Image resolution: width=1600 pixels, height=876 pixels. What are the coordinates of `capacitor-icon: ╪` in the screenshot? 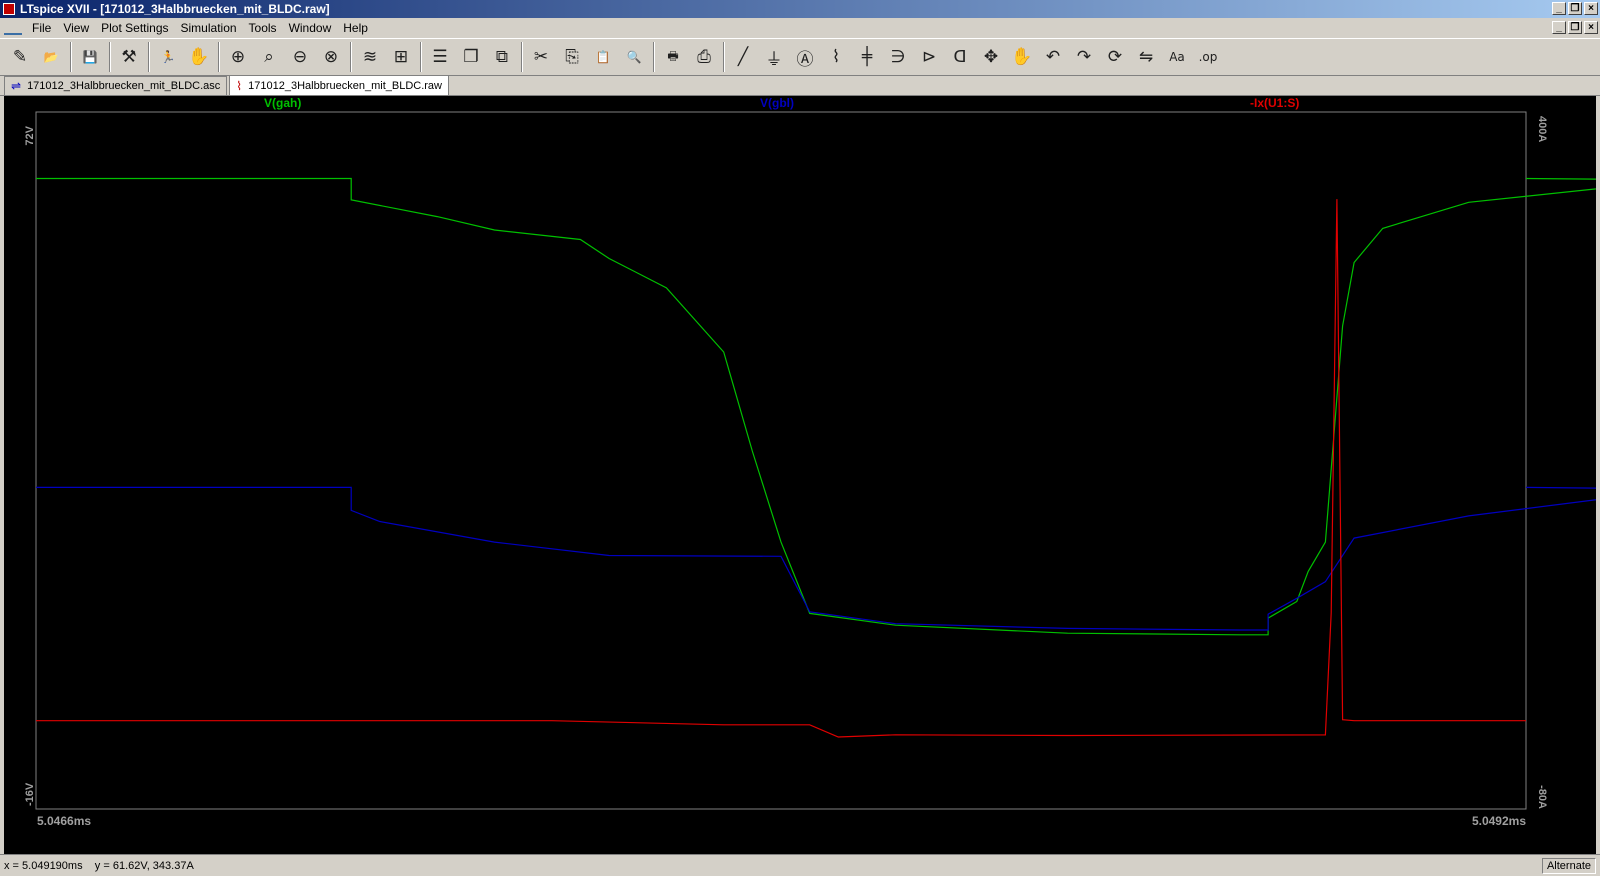 It's located at (867, 57).